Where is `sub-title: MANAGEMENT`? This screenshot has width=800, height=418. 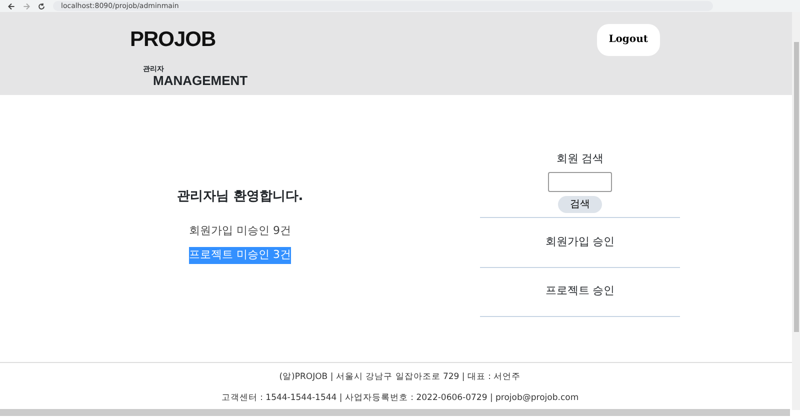 sub-title: MANAGEMENT is located at coordinates (201, 80).